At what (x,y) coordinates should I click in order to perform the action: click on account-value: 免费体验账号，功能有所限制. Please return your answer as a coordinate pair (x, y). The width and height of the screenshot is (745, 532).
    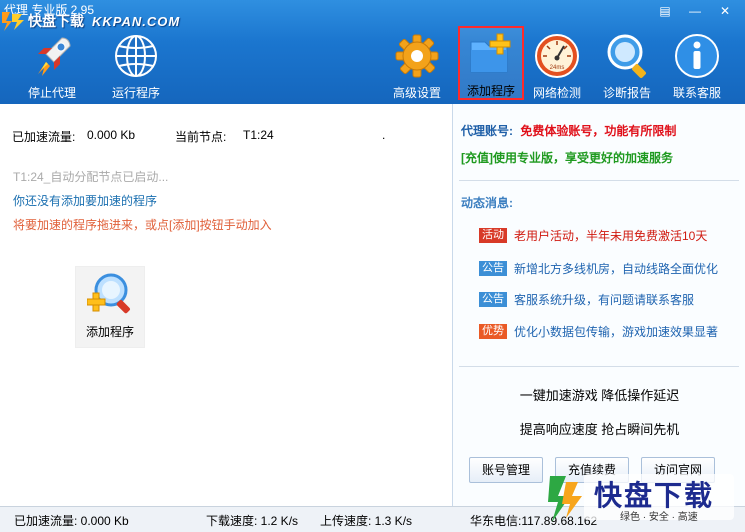
    Looking at the image, I should click on (598, 131).